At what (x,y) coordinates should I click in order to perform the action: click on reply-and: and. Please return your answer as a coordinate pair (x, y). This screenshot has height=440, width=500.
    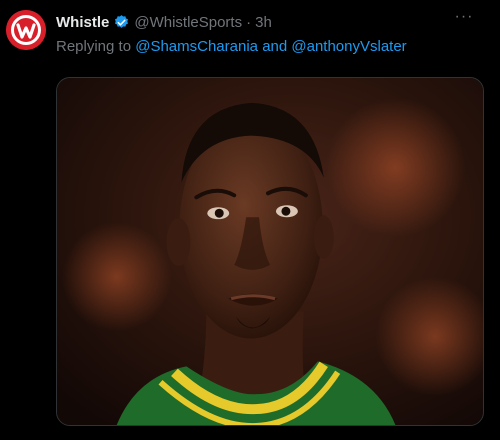
    Looking at the image, I should click on (275, 46).